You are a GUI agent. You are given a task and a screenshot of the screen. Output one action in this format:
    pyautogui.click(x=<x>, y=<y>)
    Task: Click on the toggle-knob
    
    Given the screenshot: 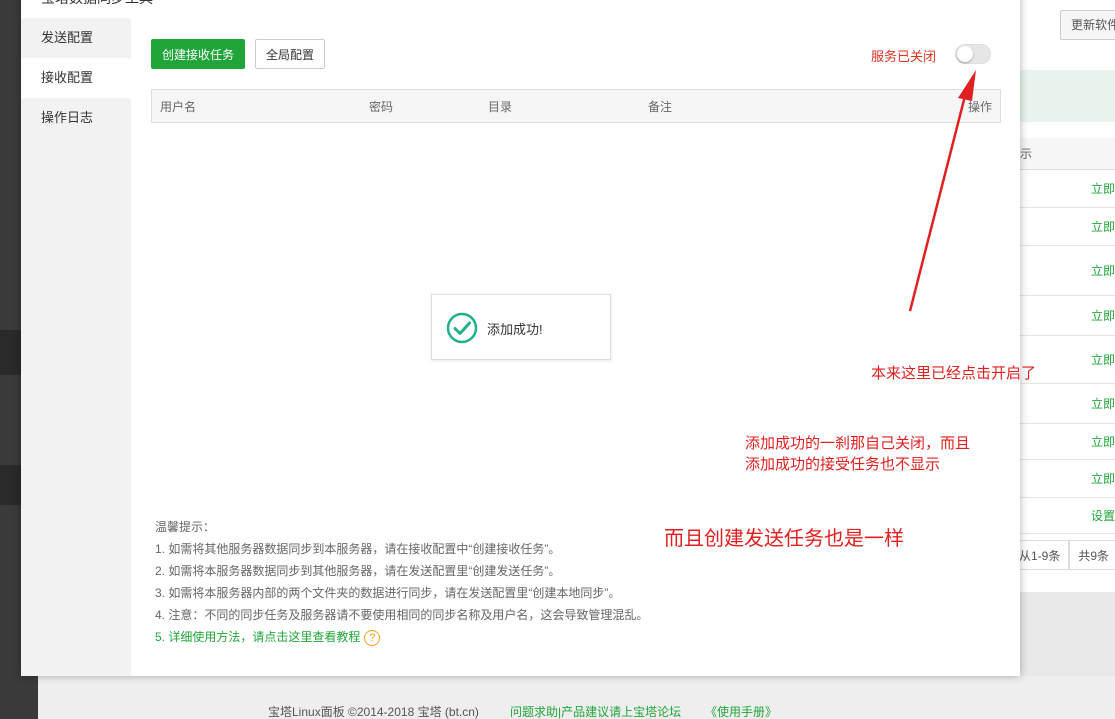 What is the action you would take?
    pyautogui.click(x=965, y=54)
    